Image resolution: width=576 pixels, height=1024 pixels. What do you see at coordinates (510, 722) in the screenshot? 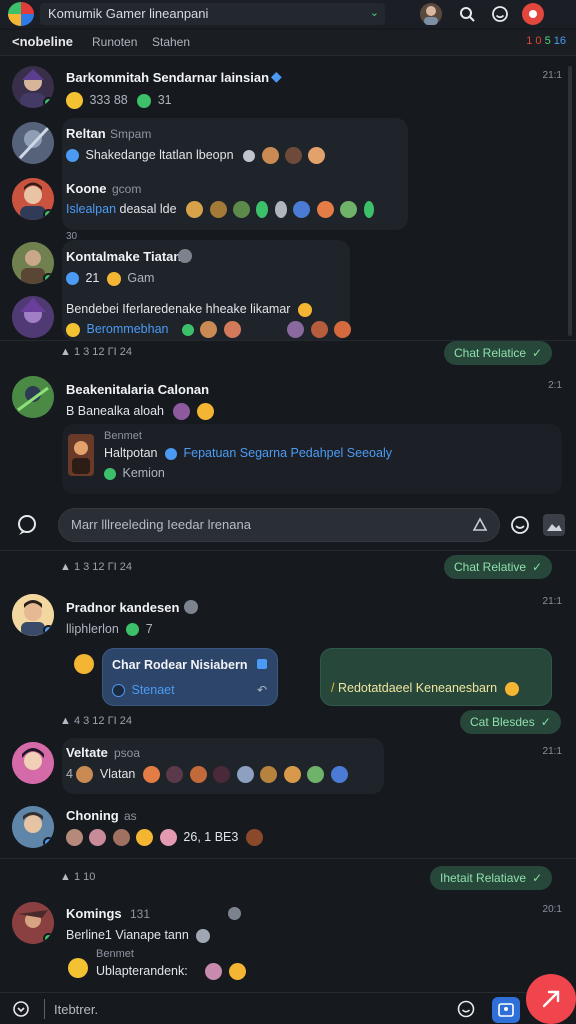
I see `status-pill: Cat Blesdes ✓` at bounding box center [510, 722].